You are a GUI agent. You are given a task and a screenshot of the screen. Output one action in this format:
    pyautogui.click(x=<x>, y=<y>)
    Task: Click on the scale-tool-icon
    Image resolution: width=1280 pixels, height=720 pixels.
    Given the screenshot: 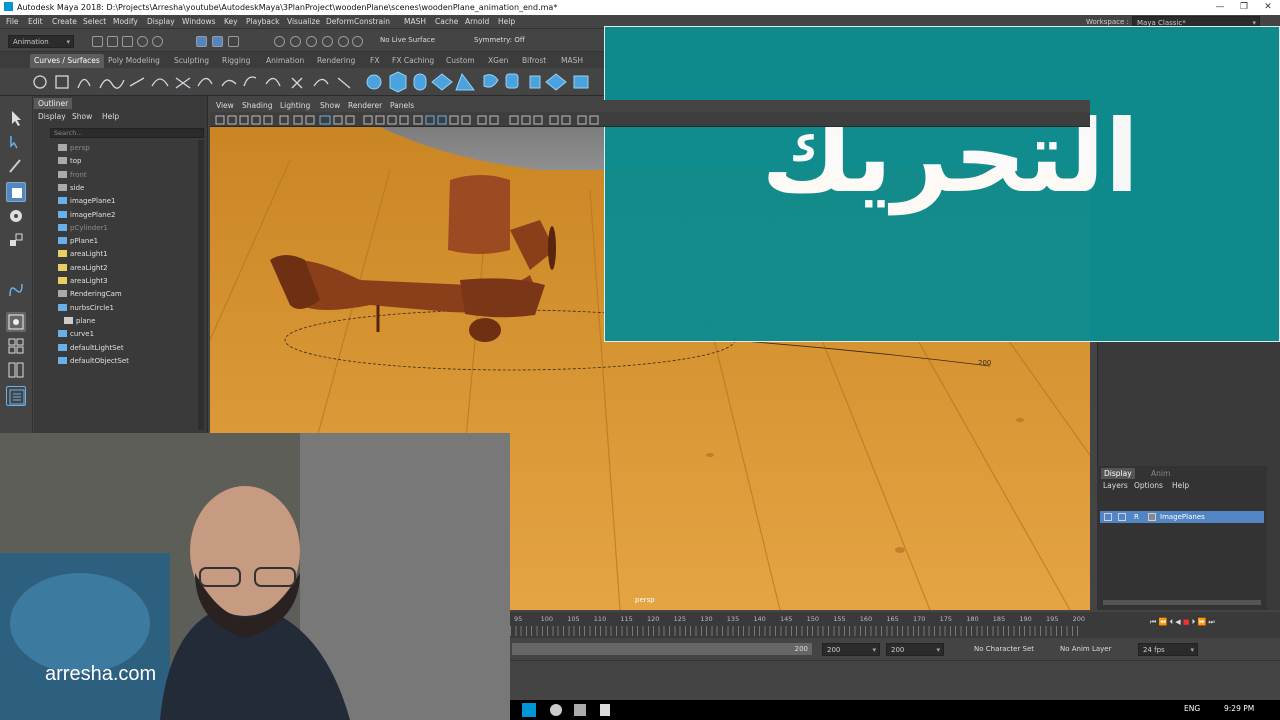 What is the action you would take?
    pyautogui.click(x=16, y=240)
    